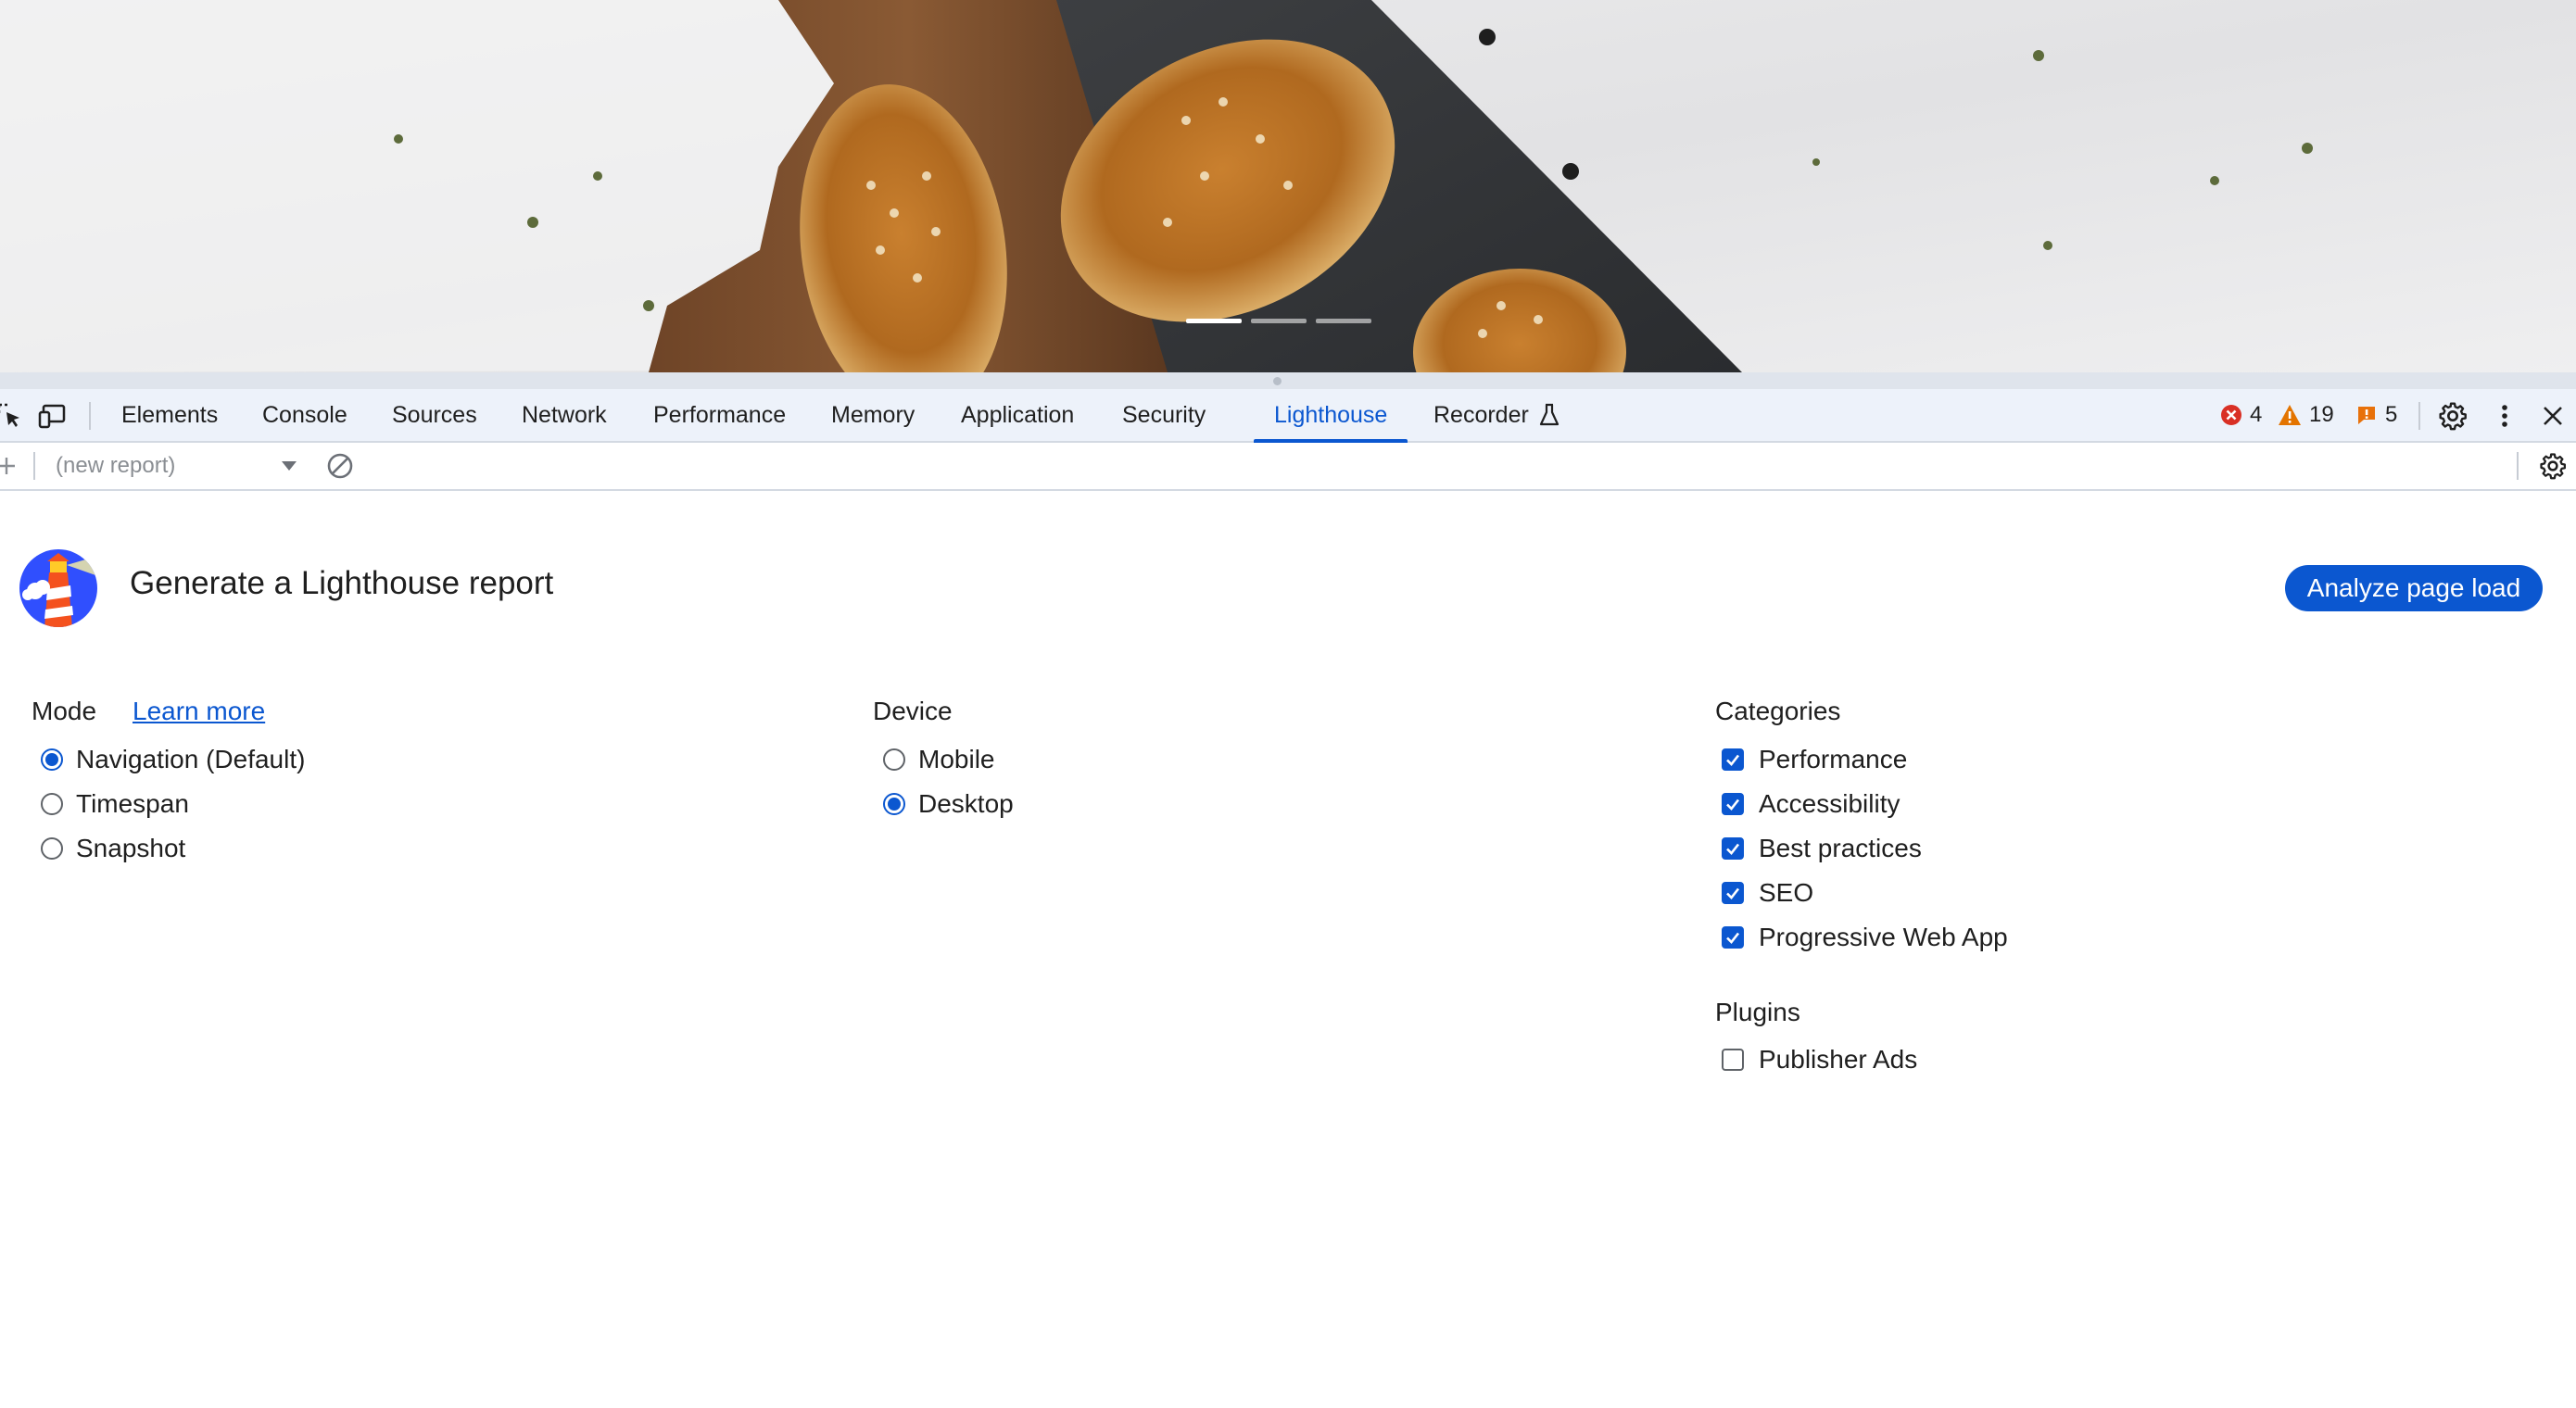 The image size is (2576, 1408). Describe the element at coordinates (2553, 466) in the screenshot. I see `lighthouse-settings-gear-icon` at that location.